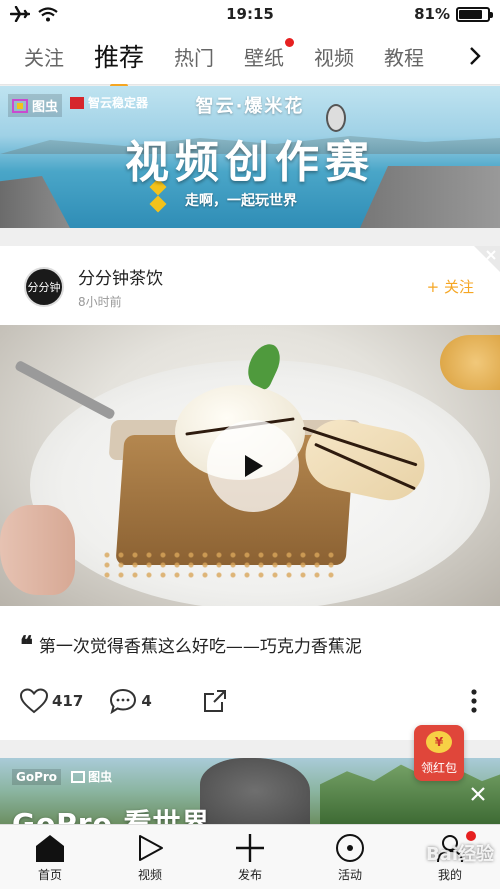  I want to click on wifi-icon, so click(48, 13).